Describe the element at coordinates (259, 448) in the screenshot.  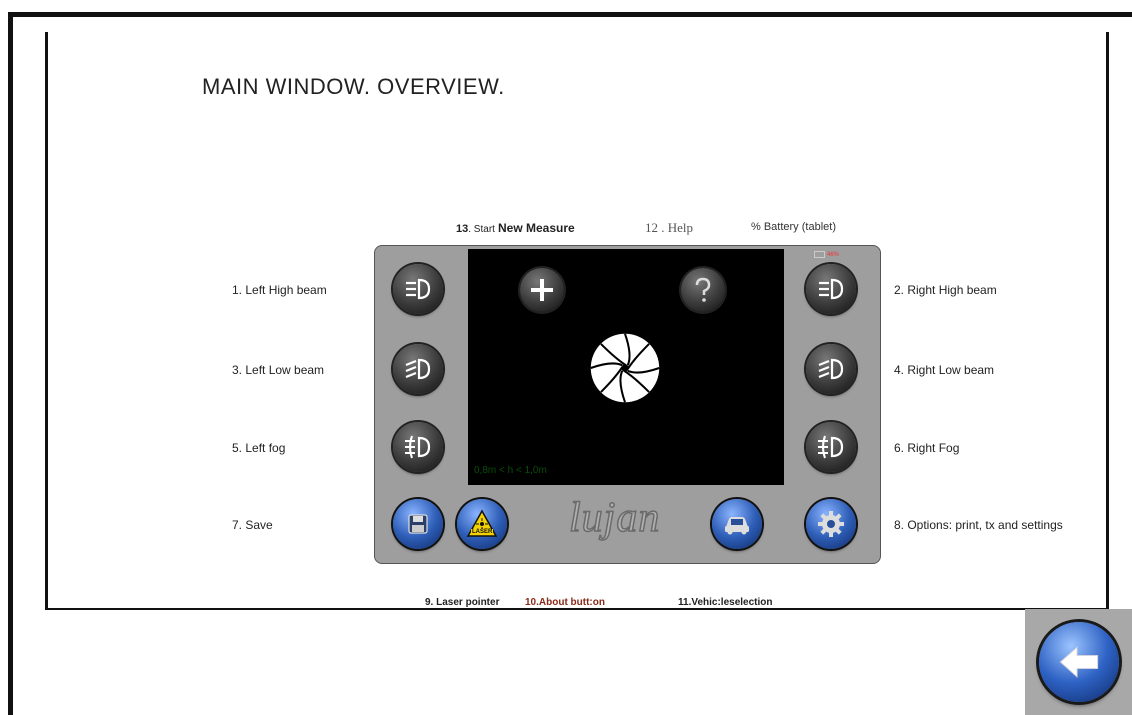
I see `left-fog-label: 5. Left fog` at that location.